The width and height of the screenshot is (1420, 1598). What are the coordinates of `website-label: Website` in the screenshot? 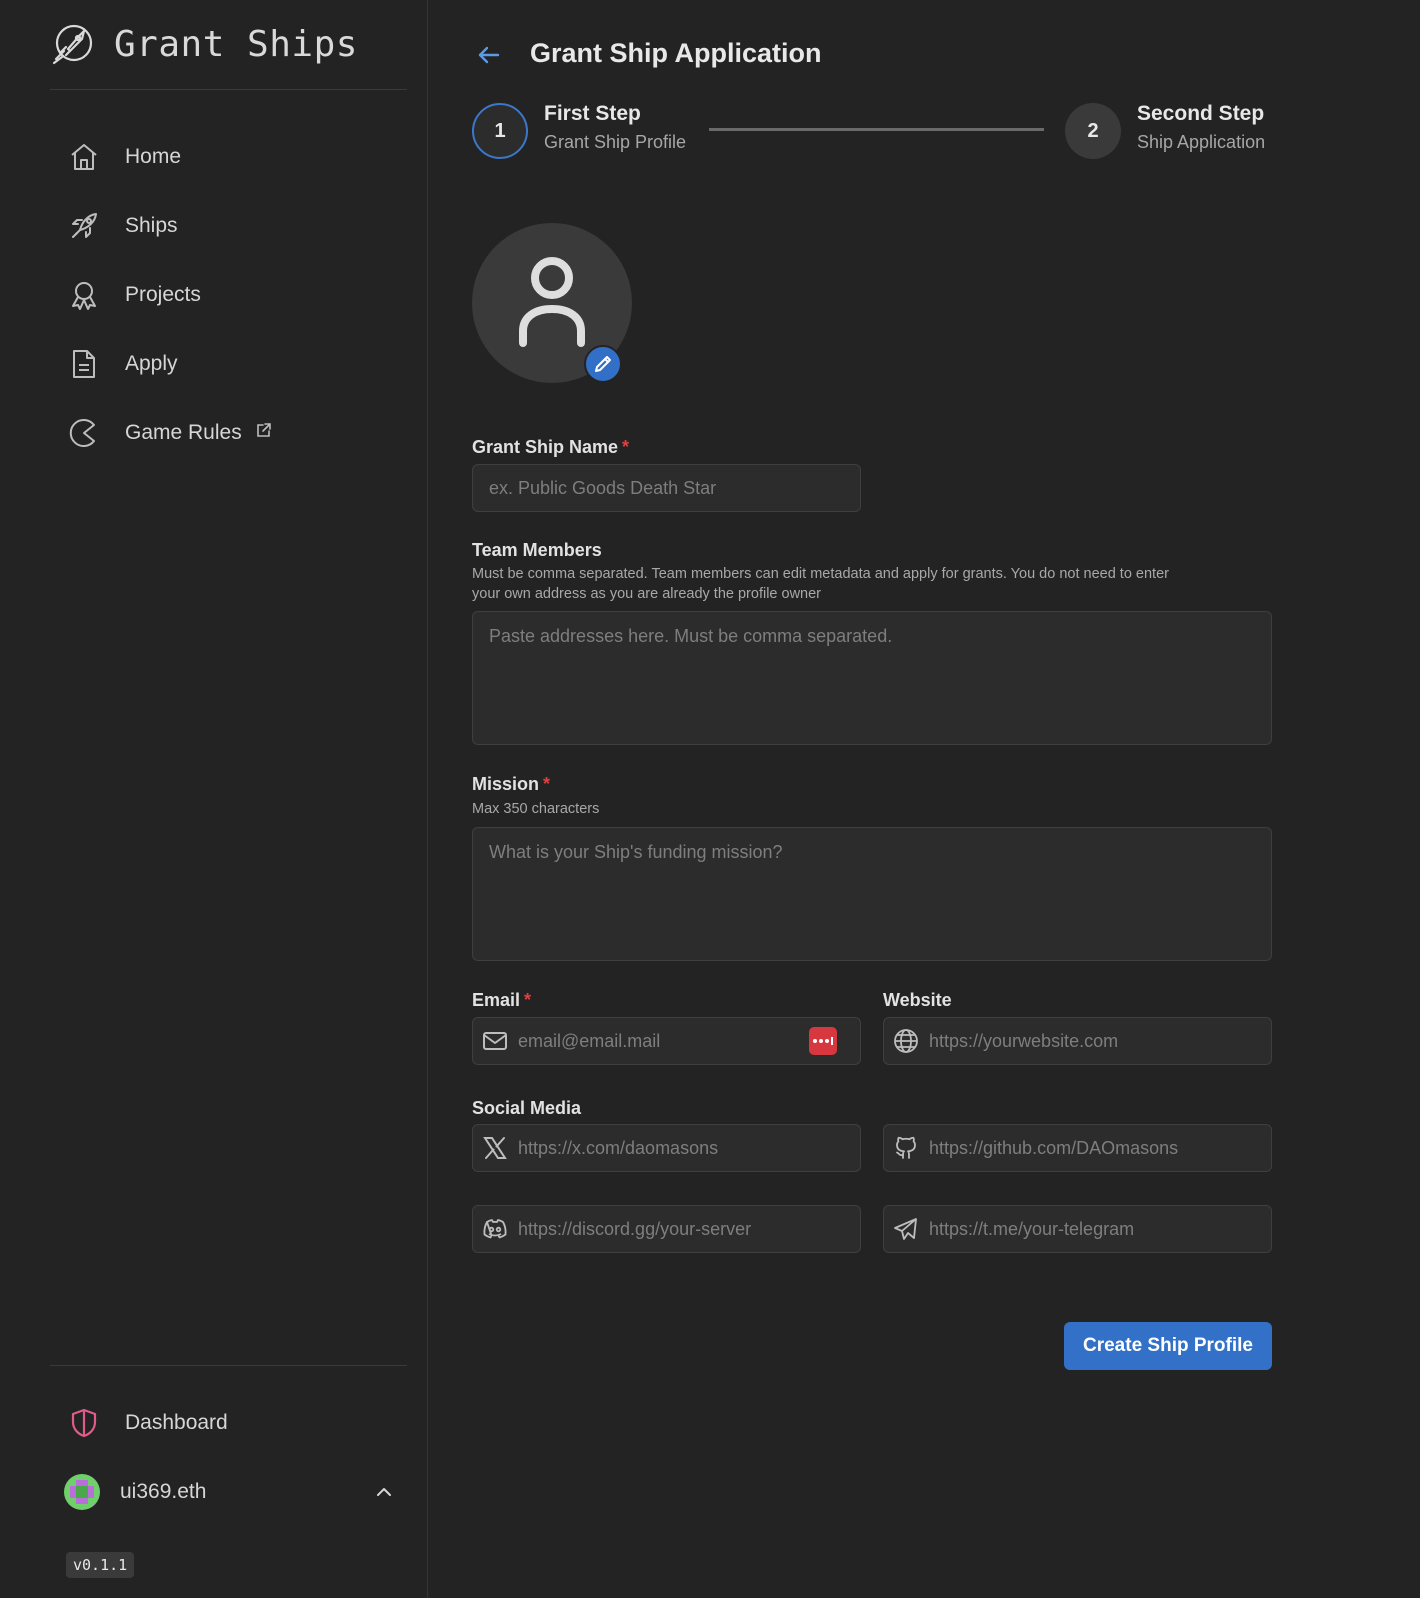 It's located at (917, 1000).